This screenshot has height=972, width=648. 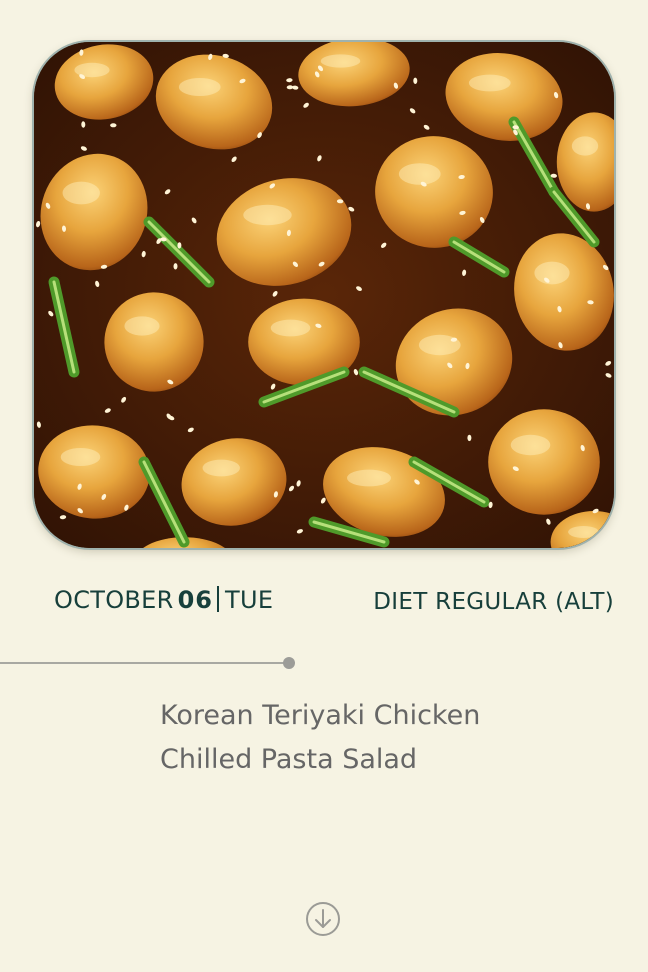 What do you see at coordinates (218, 599) in the screenshot?
I see `date-separator` at bounding box center [218, 599].